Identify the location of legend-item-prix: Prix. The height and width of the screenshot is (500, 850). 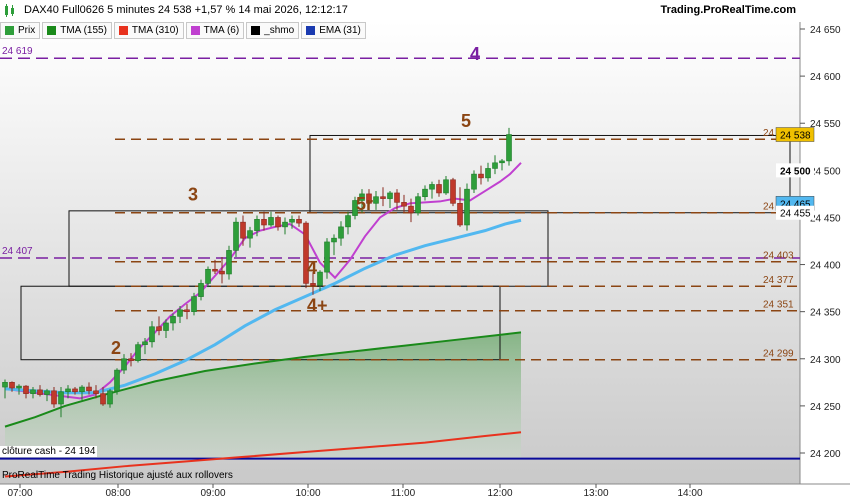
(20, 30).